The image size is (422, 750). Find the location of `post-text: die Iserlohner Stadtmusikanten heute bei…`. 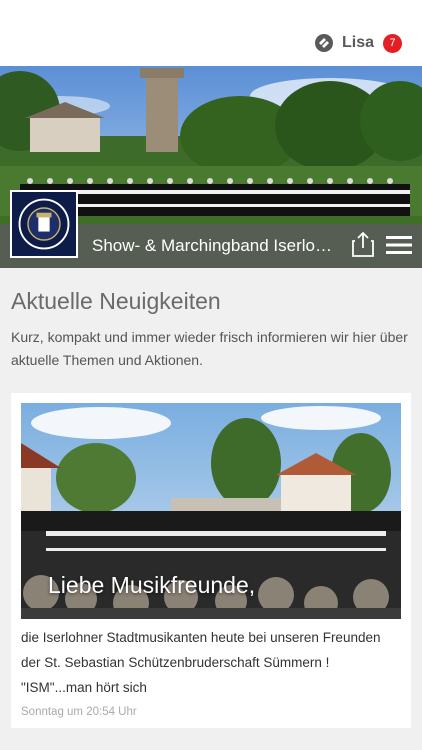

post-text: die Iserlohner Stadtmusikanten heute bei… is located at coordinates (213, 662).